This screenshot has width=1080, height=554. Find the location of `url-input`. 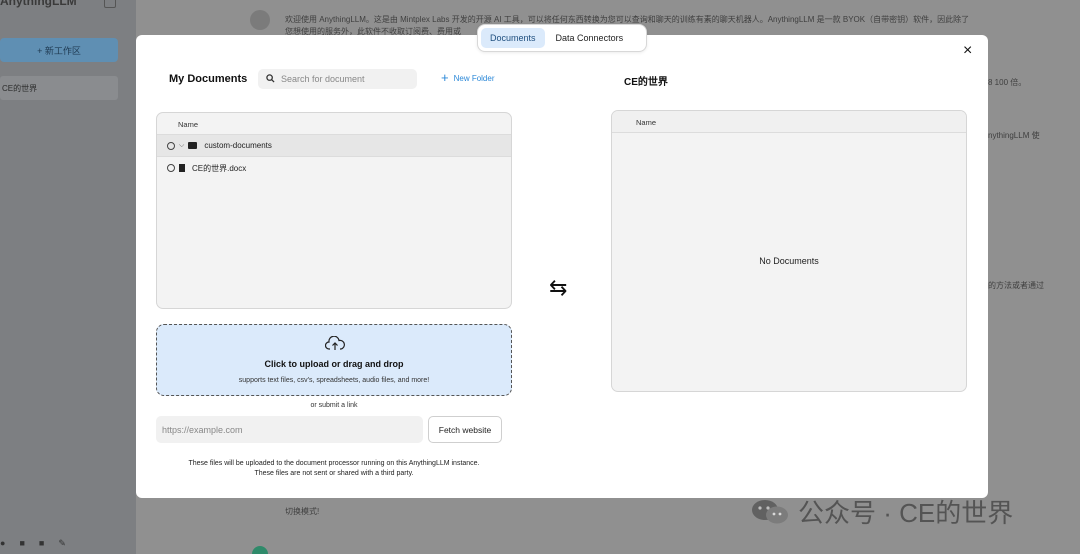

url-input is located at coordinates (289, 429).